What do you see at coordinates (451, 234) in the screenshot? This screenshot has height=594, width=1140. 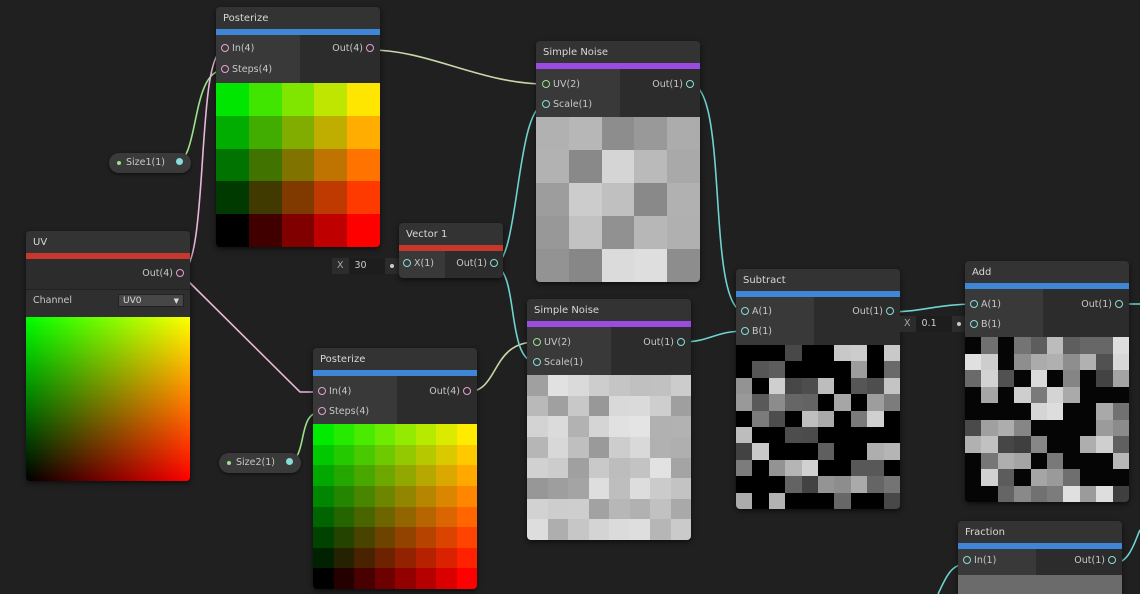 I see `node-title: Vector 1` at bounding box center [451, 234].